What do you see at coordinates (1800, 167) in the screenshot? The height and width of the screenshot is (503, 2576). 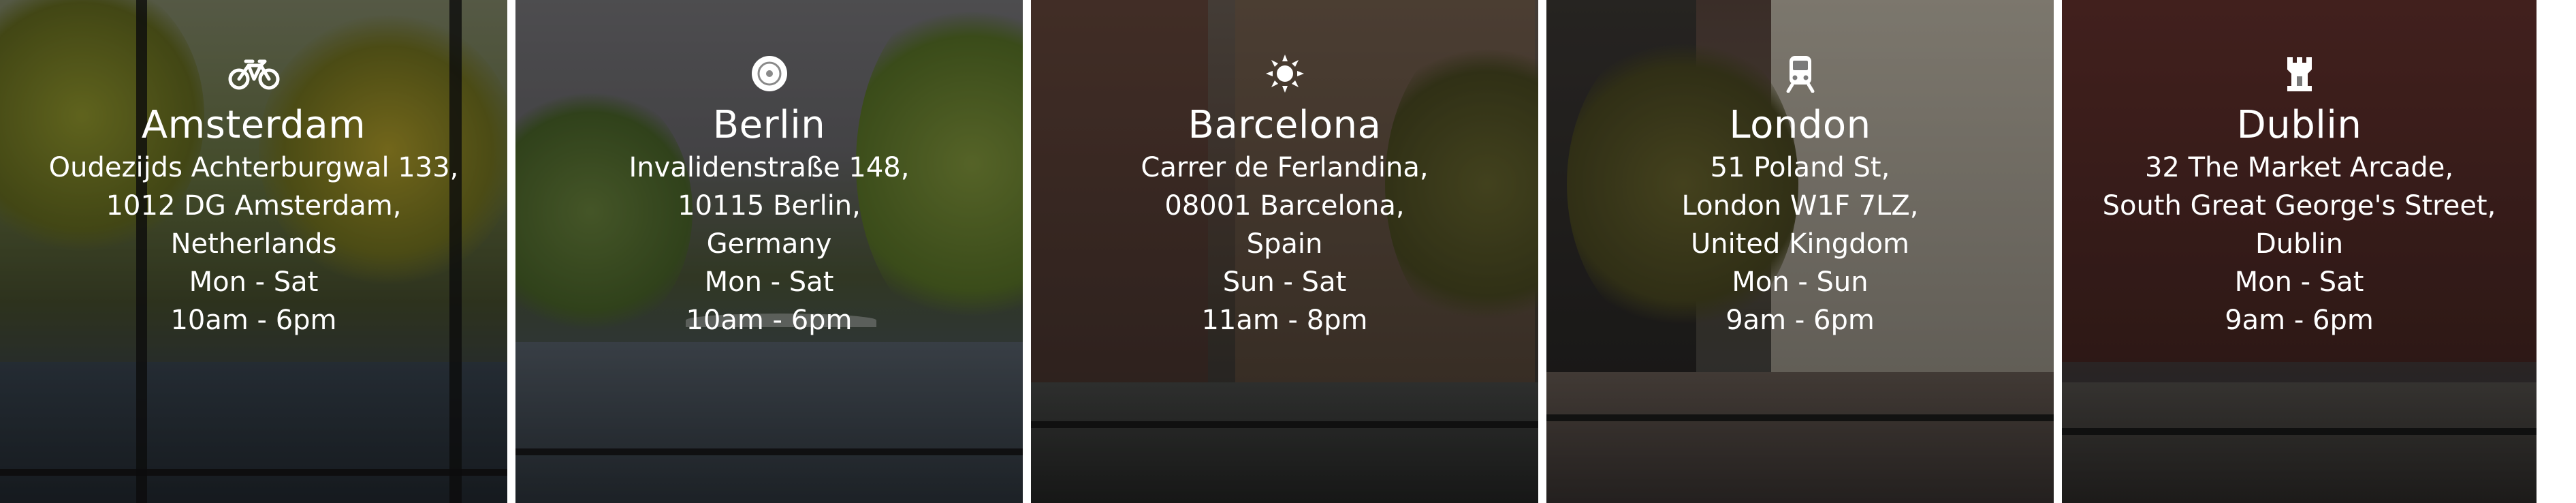 I see `address-line-1: 51 Poland St,` at bounding box center [1800, 167].